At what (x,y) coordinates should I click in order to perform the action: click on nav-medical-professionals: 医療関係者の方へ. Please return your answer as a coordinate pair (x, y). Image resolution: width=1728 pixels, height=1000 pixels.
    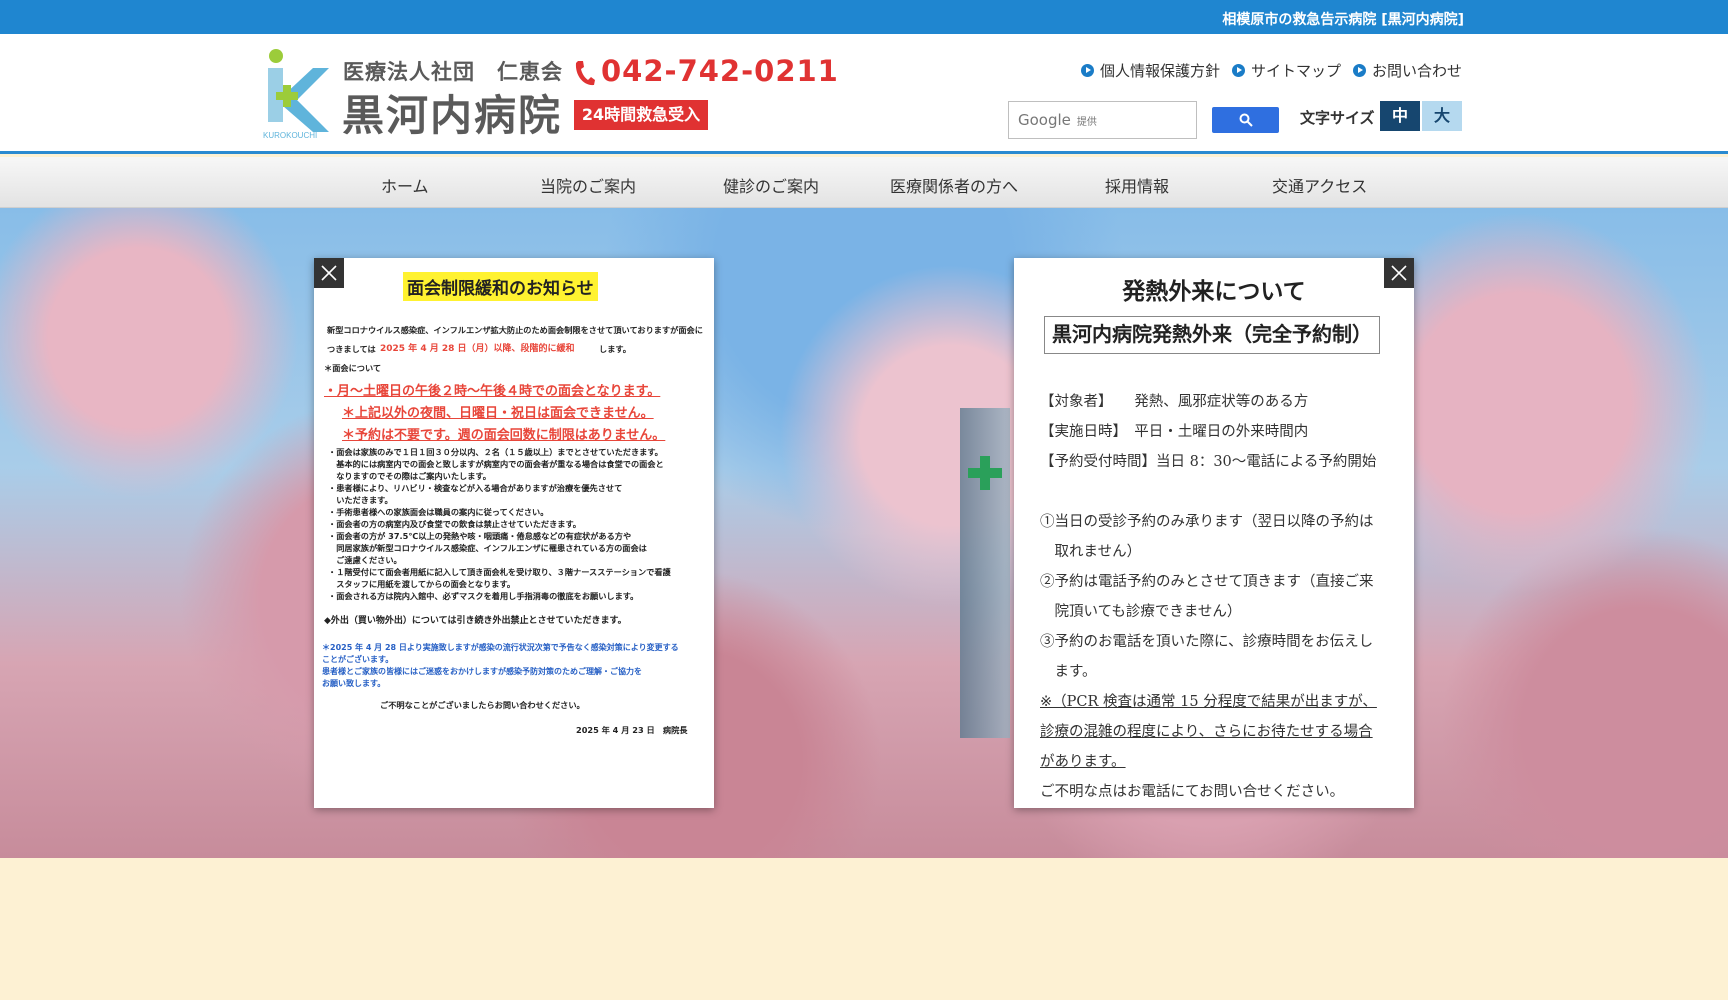
    Looking at the image, I should click on (954, 185).